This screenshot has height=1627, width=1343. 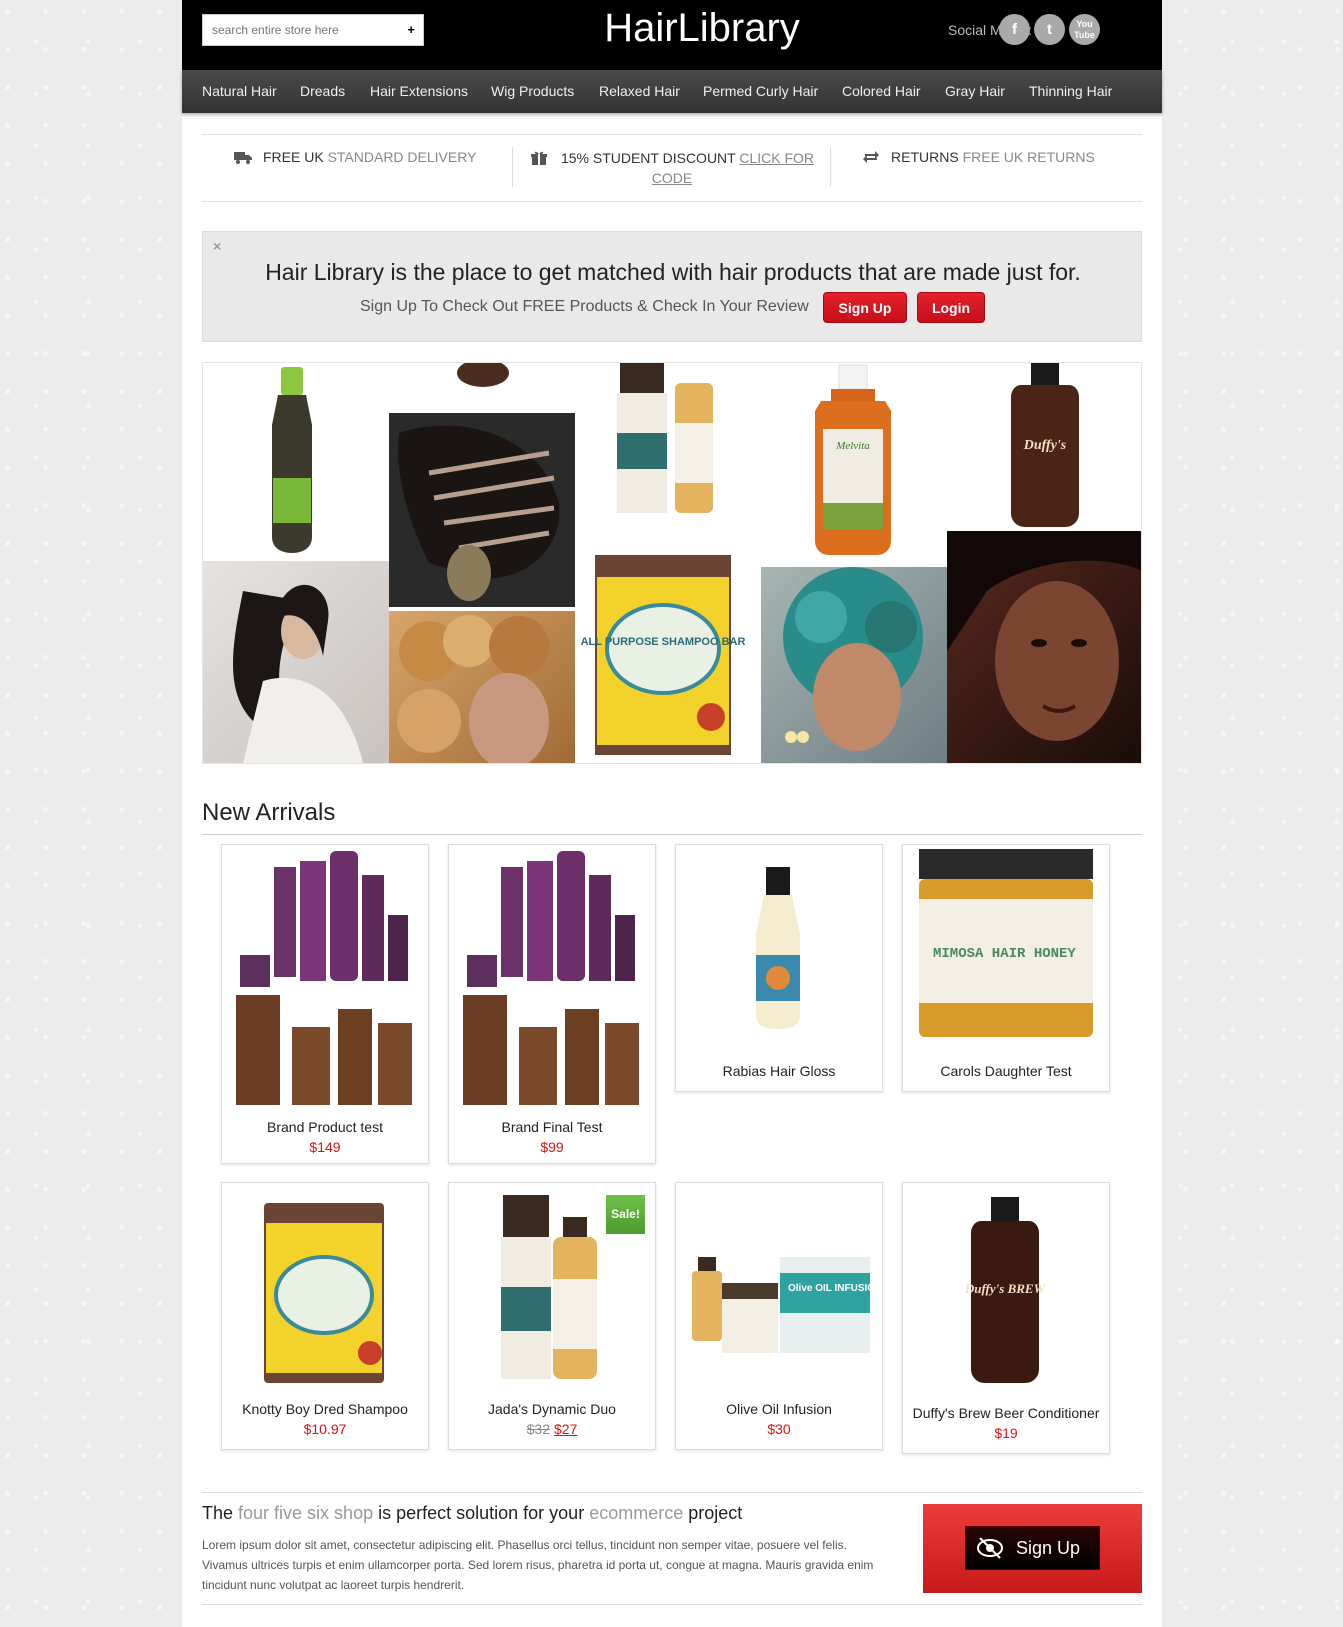 I want to click on gift-icon, so click(x=538, y=158).